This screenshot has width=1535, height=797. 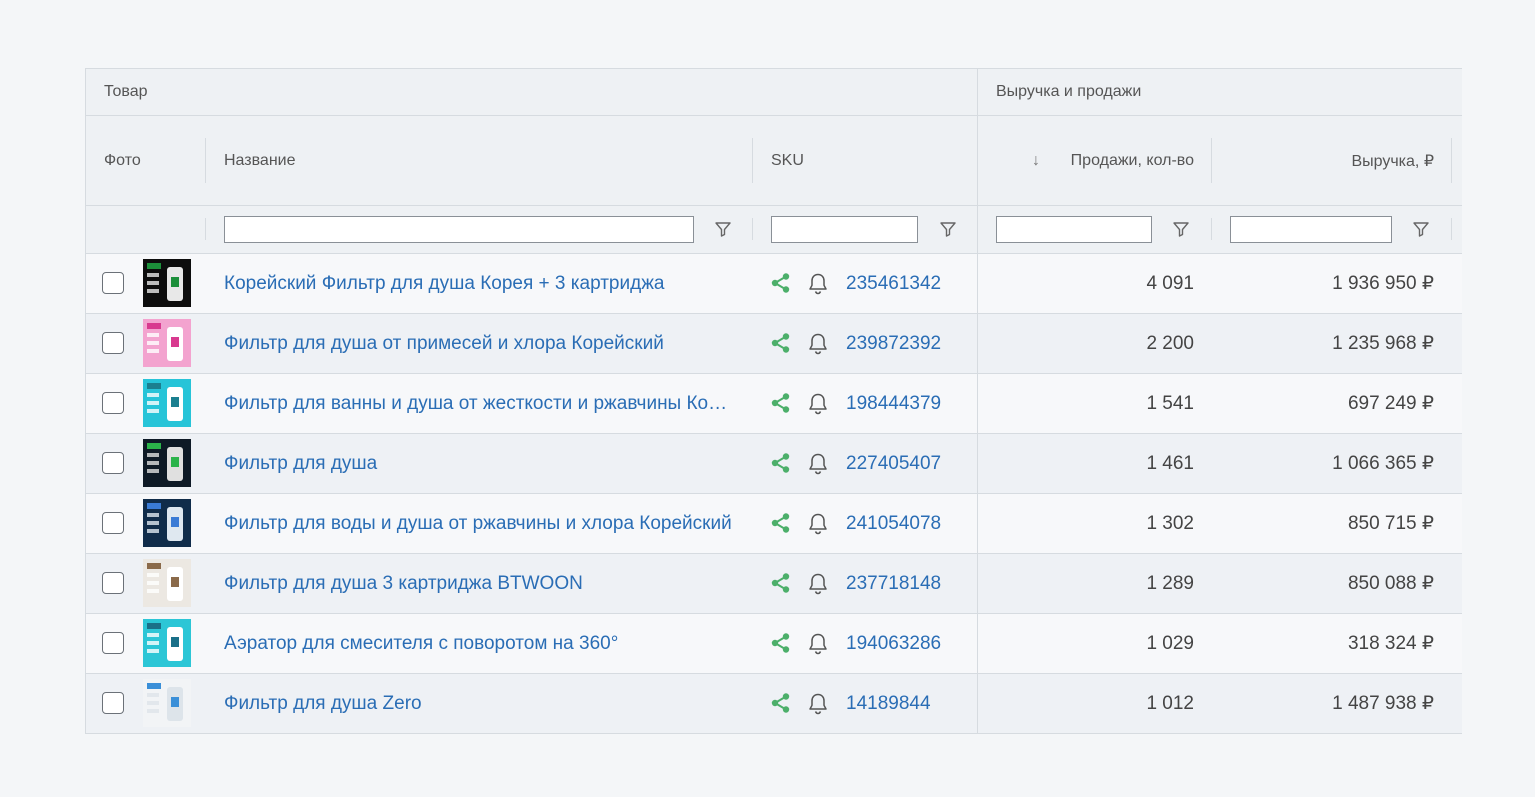 I want to click on filter-row, so click(x=774, y=230).